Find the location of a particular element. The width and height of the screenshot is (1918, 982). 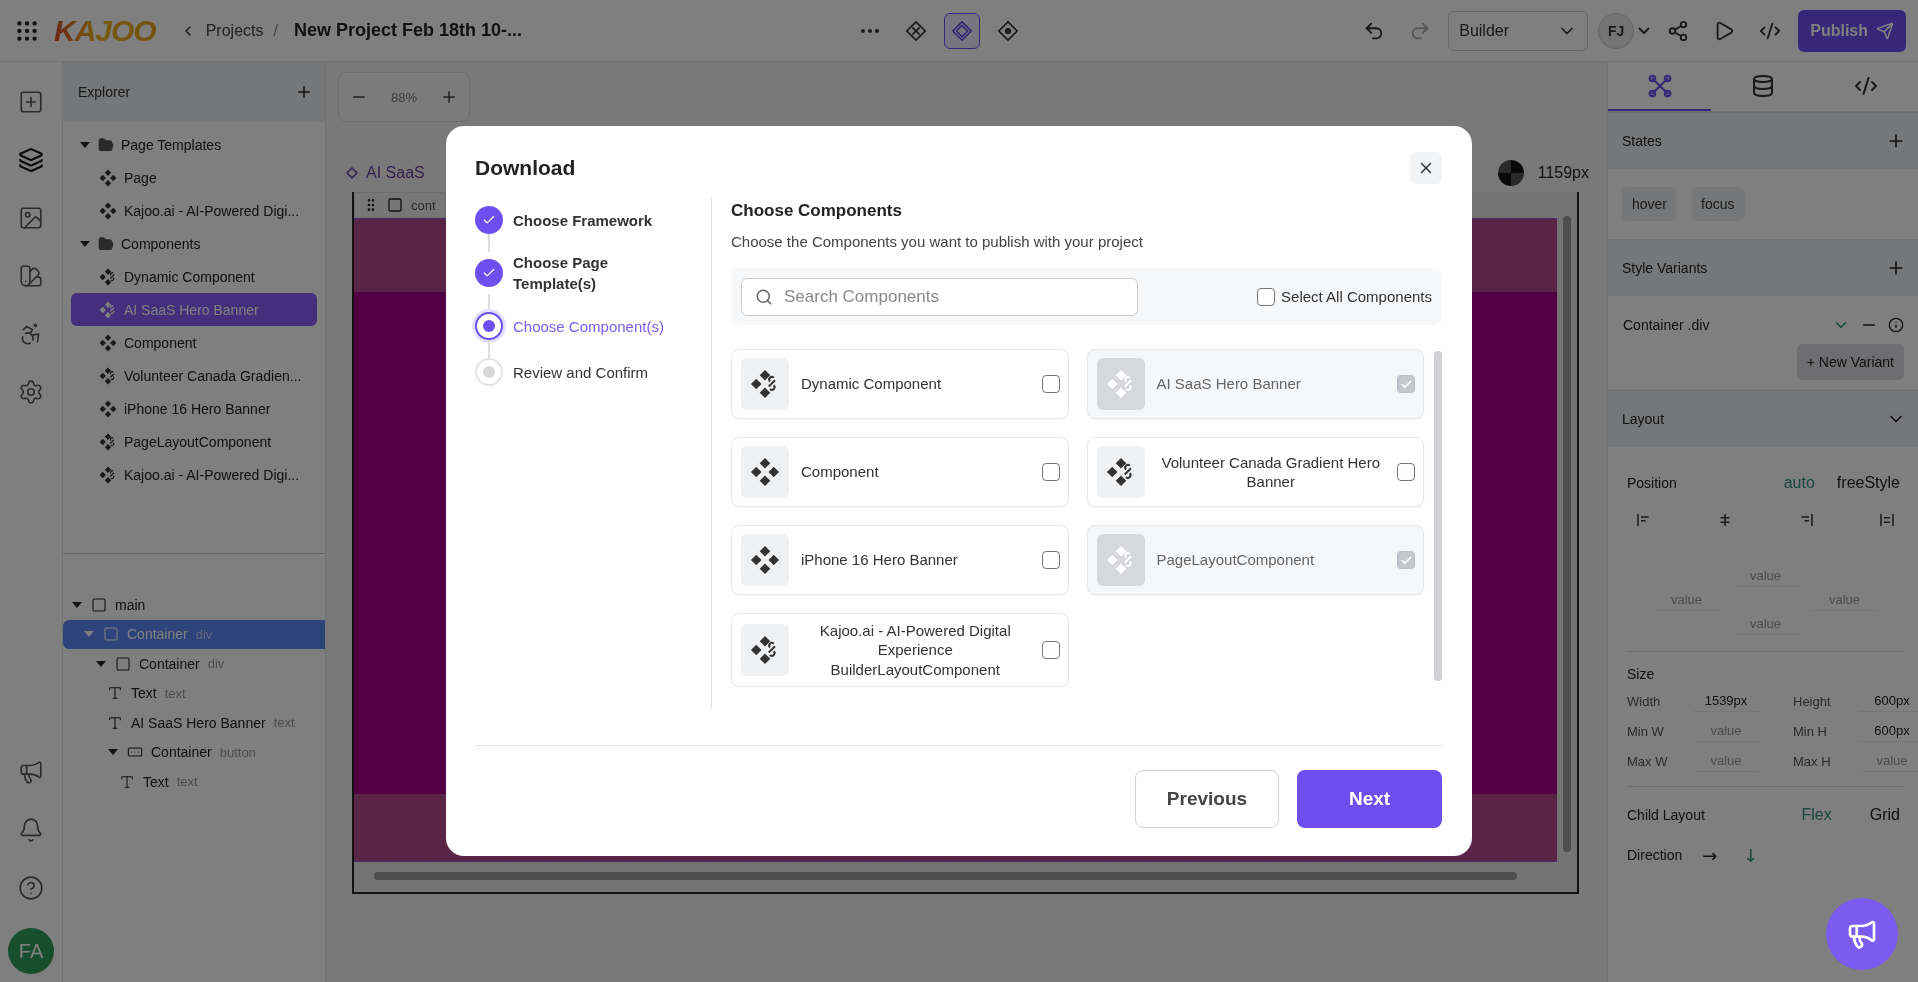

folder-row: Page Templates is located at coordinates (194, 144).